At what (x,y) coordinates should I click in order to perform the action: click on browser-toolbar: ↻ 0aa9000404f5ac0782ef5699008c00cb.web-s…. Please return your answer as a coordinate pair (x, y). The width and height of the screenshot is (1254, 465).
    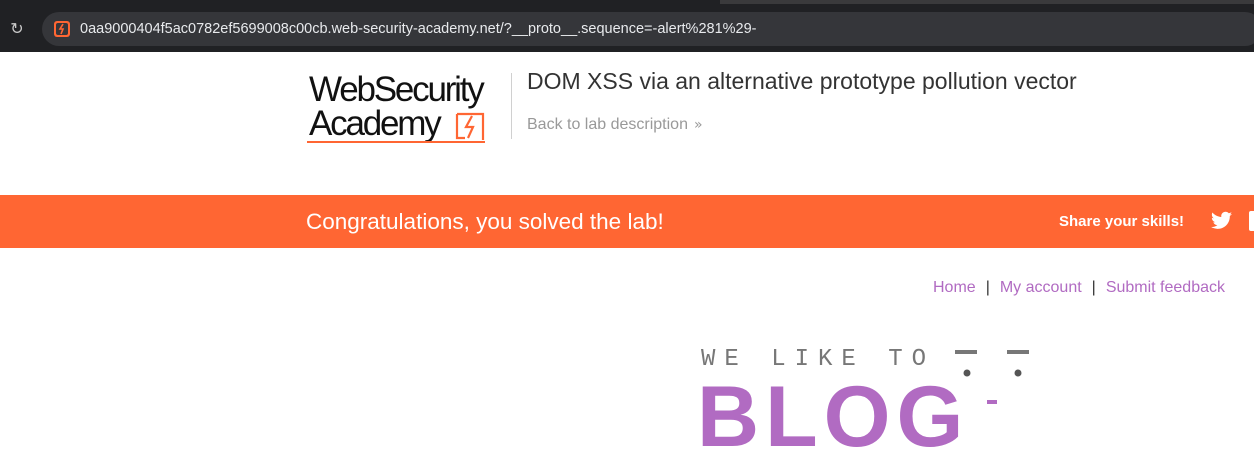
    Looking at the image, I should click on (627, 28).